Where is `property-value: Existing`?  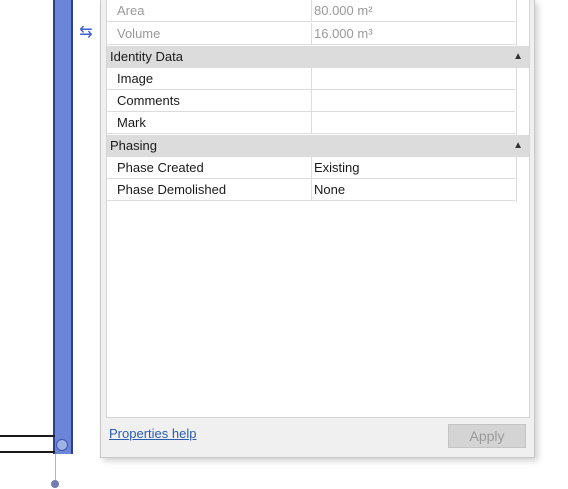 property-value: Existing is located at coordinates (337, 168).